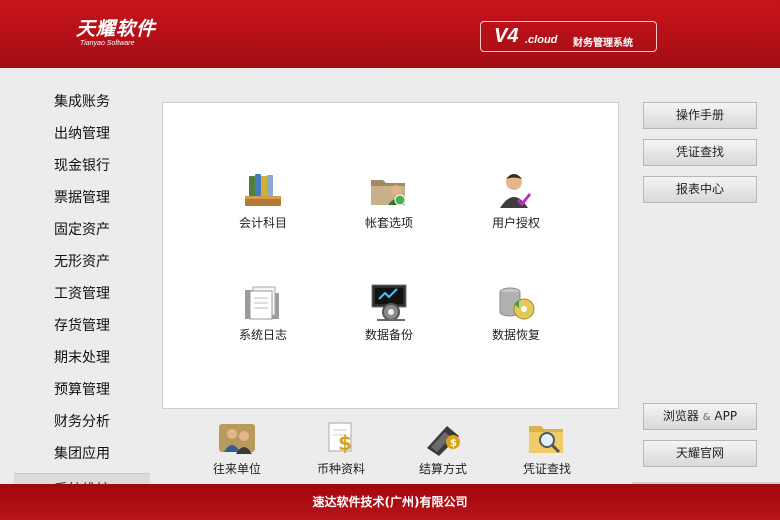 Image resolution: width=780 pixels, height=520 pixels. I want to click on voucher-search-button: 凭证查找, so click(700, 152).